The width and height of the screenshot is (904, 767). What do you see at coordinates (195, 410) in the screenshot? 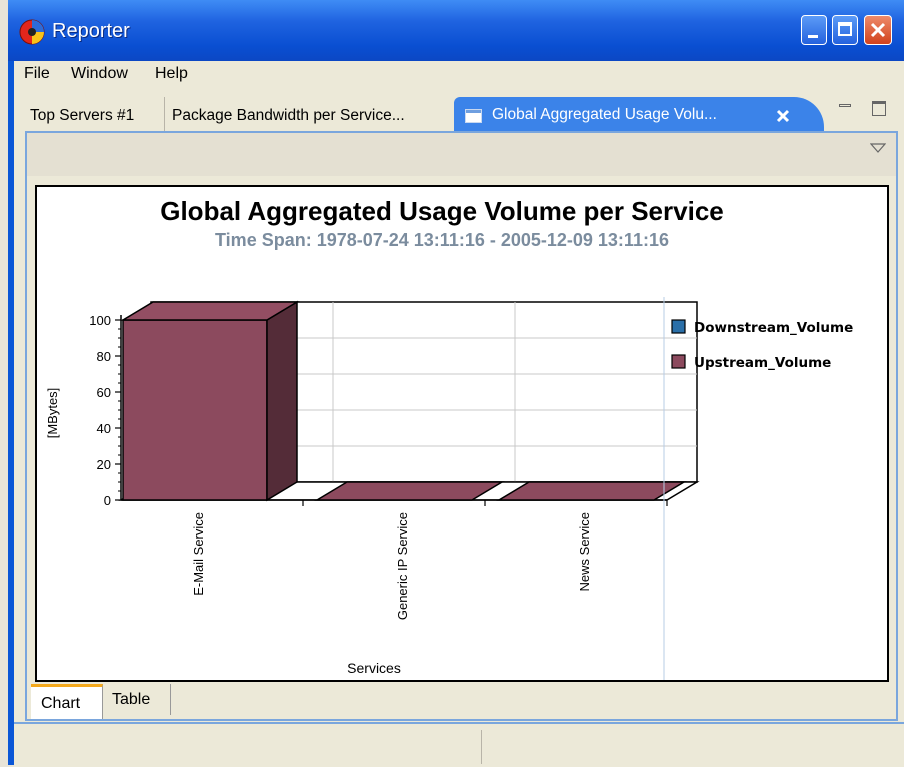
I see `bar-upstream-volume` at bounding box center [195, 410].